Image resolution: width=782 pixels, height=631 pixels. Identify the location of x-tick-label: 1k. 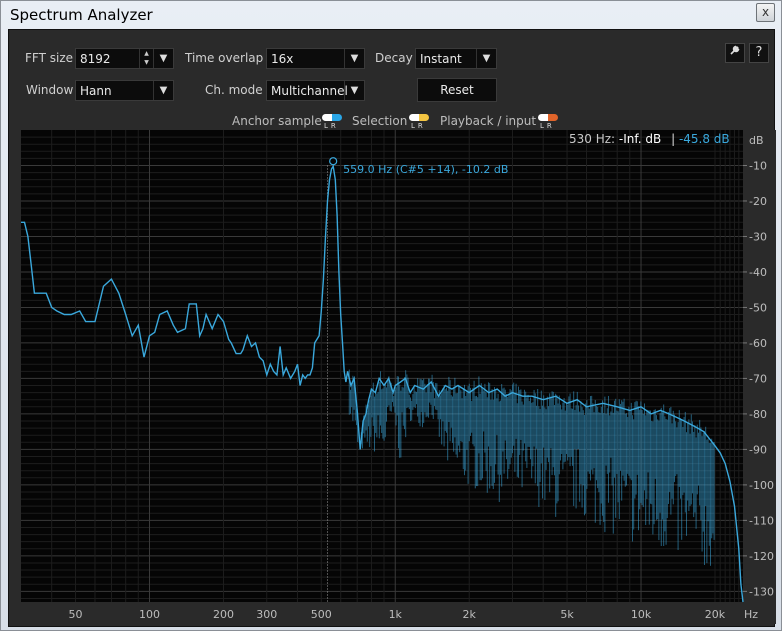
(396, 614).